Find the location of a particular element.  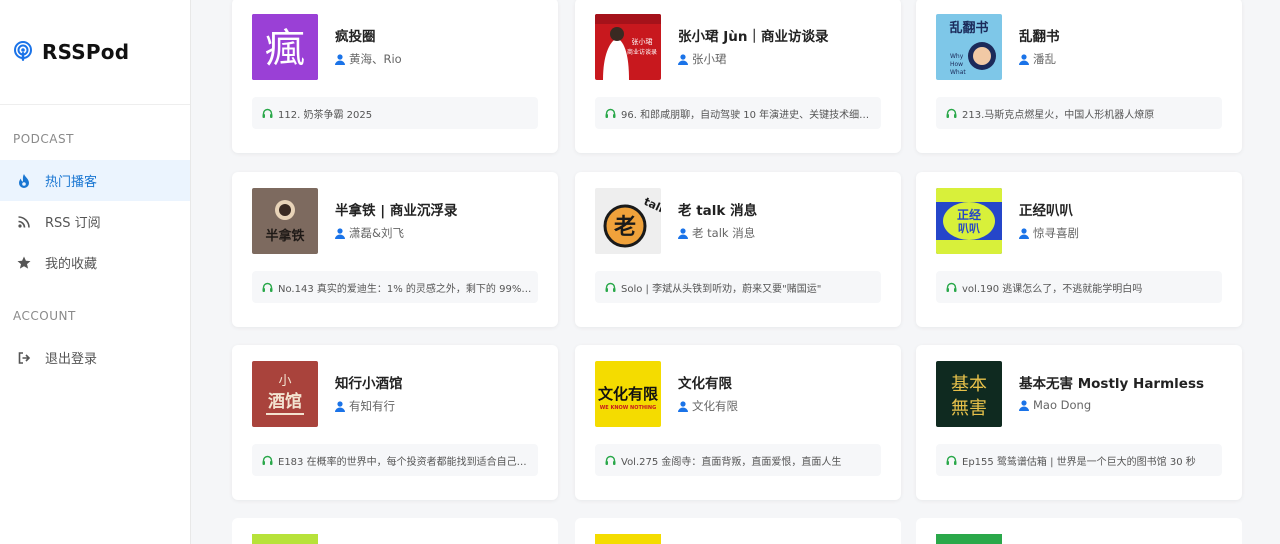

podcast-author: 有知有行 is located at coordinates (365, 406).